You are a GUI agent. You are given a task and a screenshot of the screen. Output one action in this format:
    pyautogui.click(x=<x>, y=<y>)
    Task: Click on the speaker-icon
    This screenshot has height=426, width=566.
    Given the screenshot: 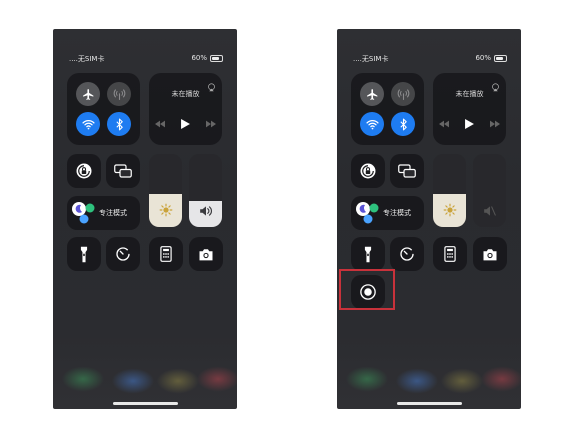 What is the action you would take?
    pyautogui.click(x=205, y=211)
    